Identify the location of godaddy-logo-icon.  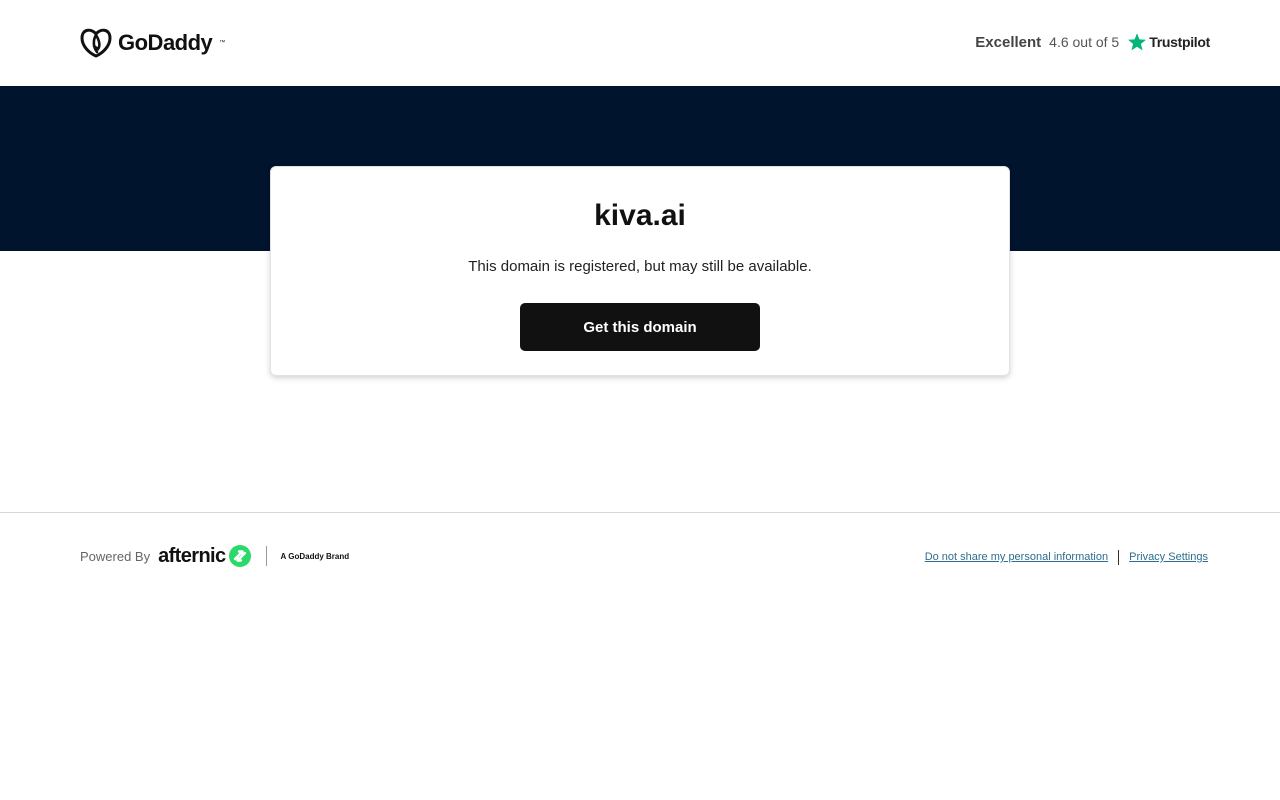
(96, 43).